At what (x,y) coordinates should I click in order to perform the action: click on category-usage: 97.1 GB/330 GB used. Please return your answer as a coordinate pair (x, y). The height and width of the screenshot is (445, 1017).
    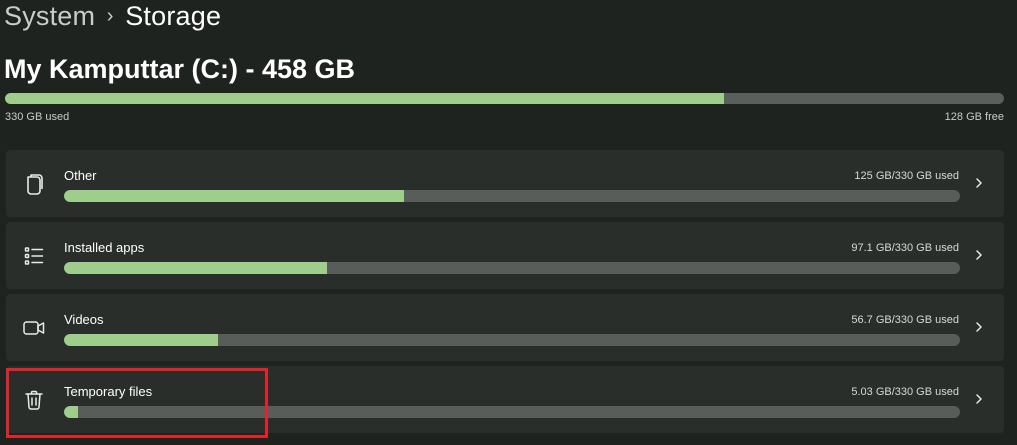
    Looking at the image, I should click on (905, 248).